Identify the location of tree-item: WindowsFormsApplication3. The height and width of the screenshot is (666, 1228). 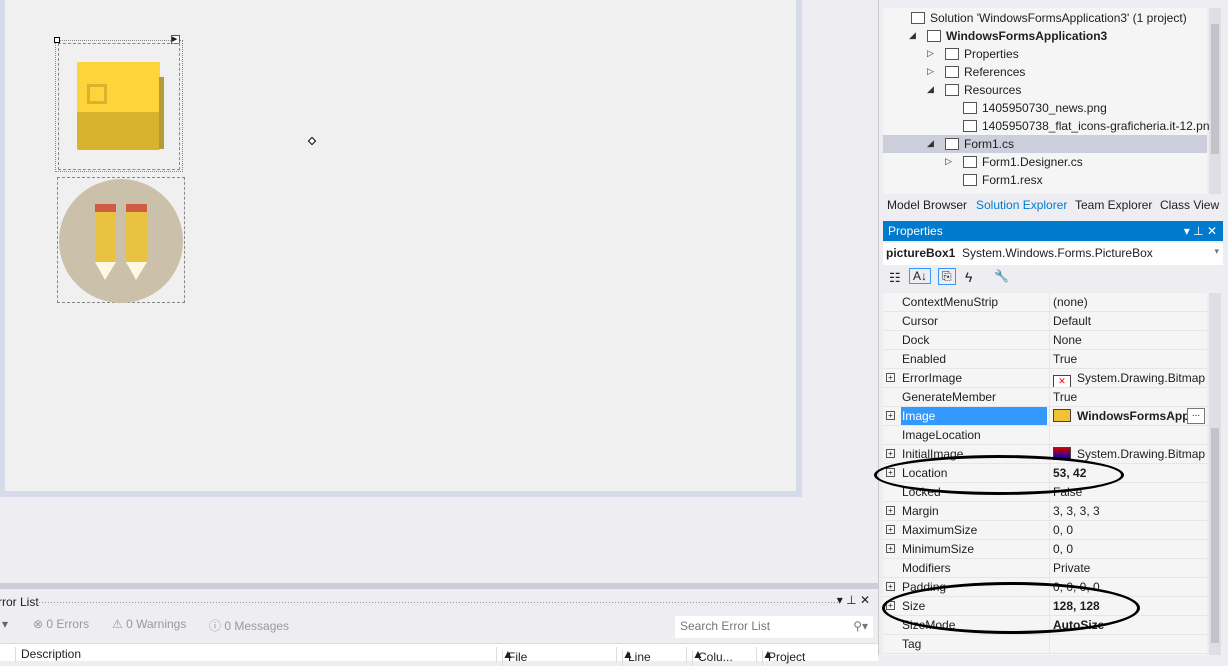
(1017, 36).